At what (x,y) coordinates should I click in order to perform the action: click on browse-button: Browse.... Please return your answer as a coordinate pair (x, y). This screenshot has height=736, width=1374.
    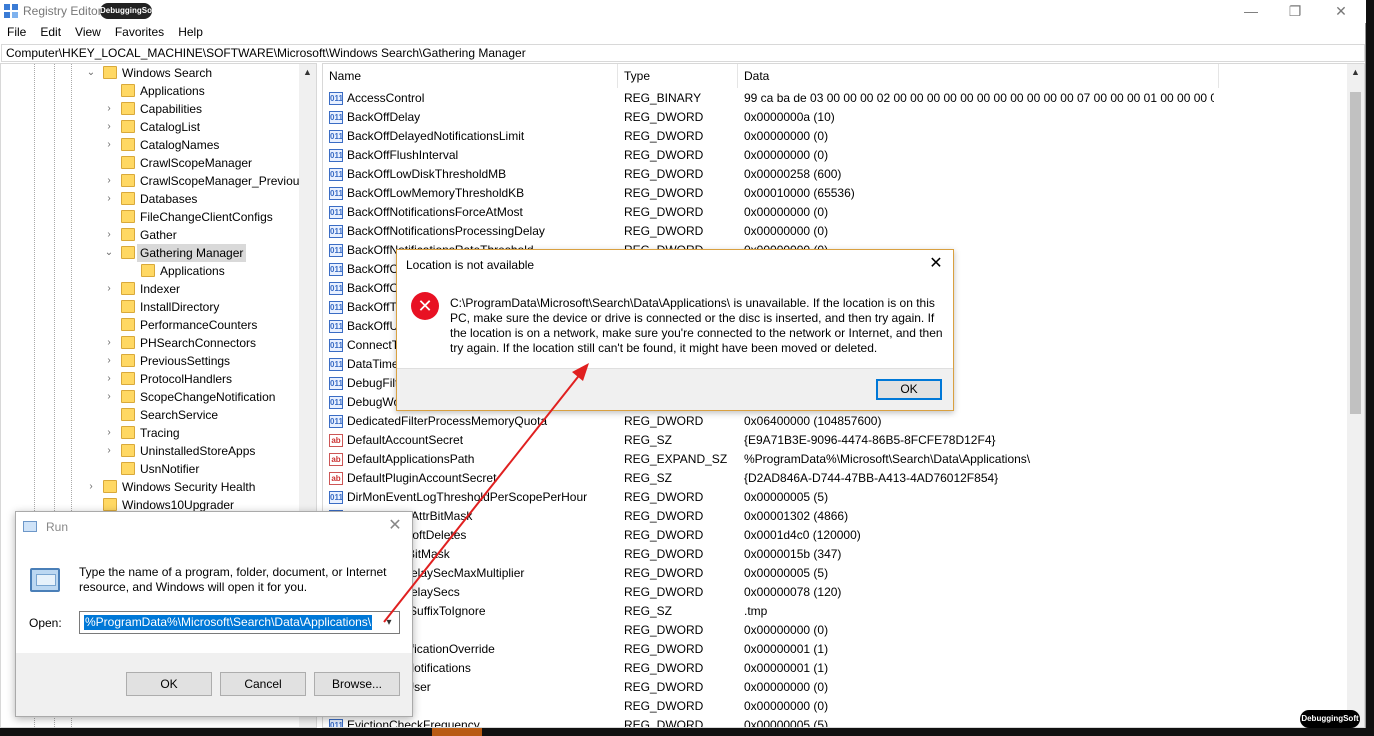
    Looking at the image, I should click on (357, 684).